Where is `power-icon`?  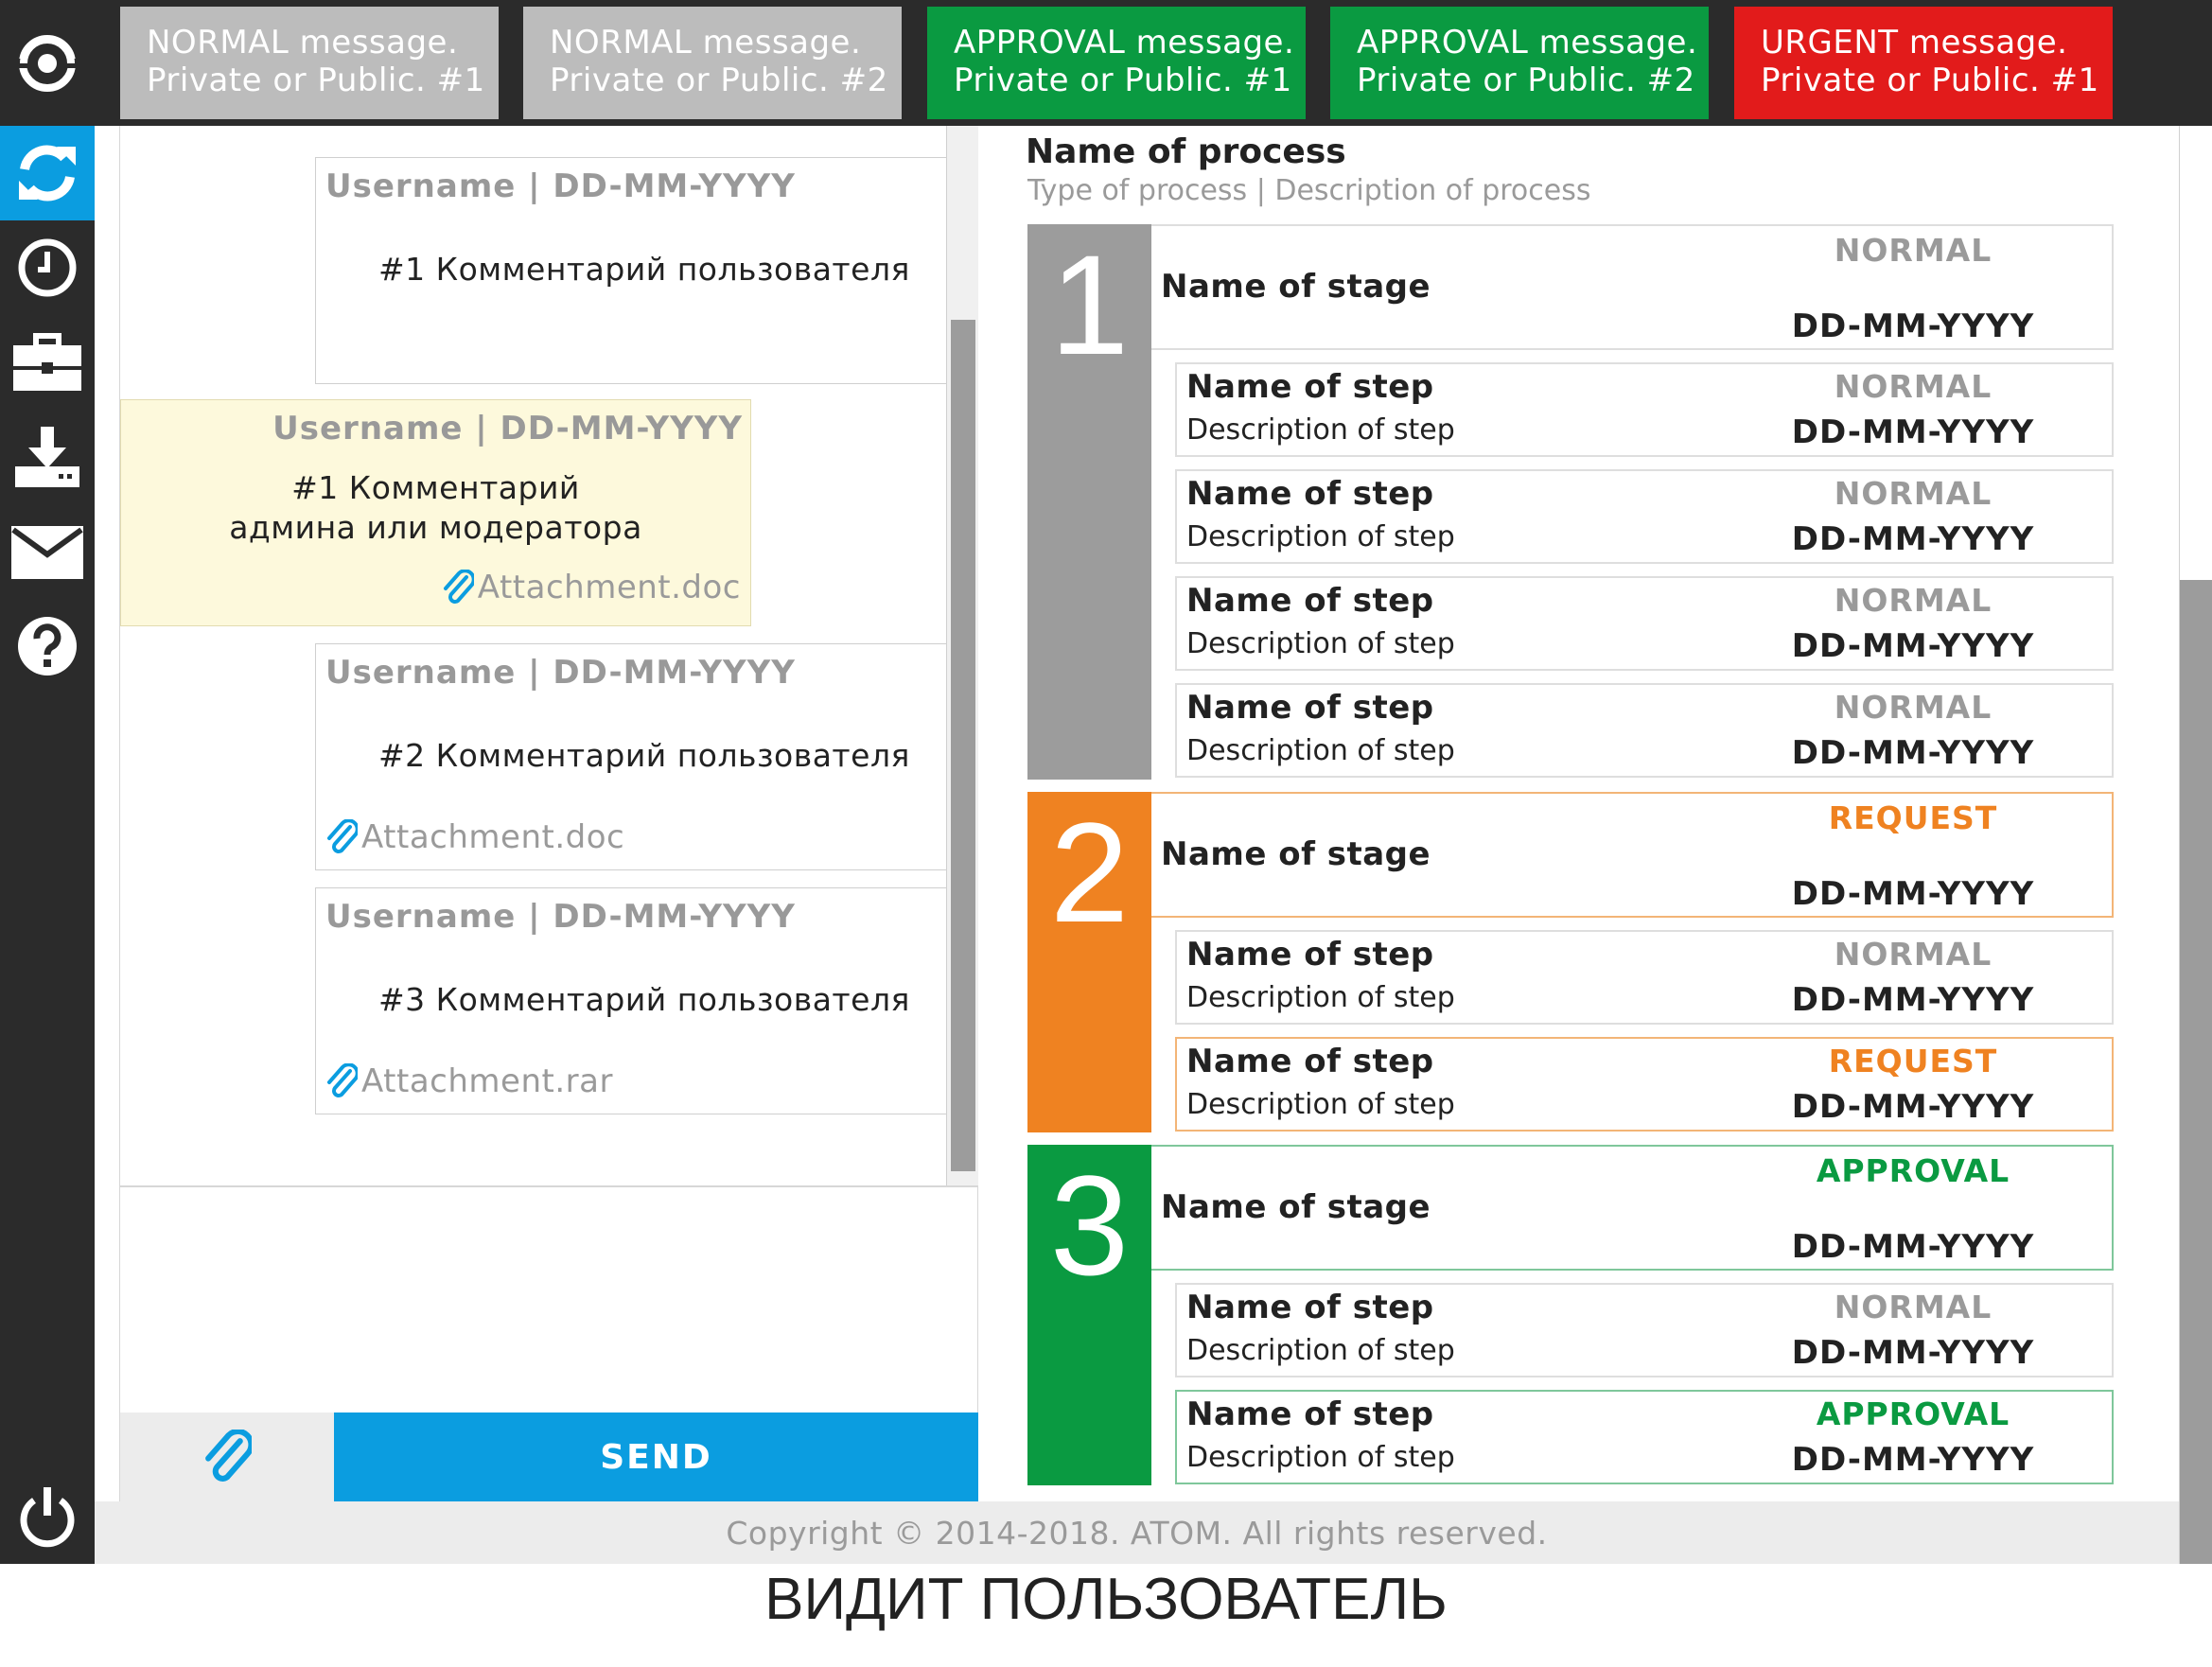 power-icon is located at coordinates (47, 1517).